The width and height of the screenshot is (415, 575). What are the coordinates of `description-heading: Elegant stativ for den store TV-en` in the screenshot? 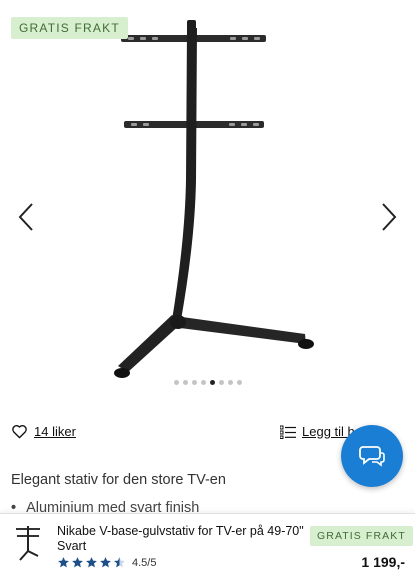 It's located at (118, 480).